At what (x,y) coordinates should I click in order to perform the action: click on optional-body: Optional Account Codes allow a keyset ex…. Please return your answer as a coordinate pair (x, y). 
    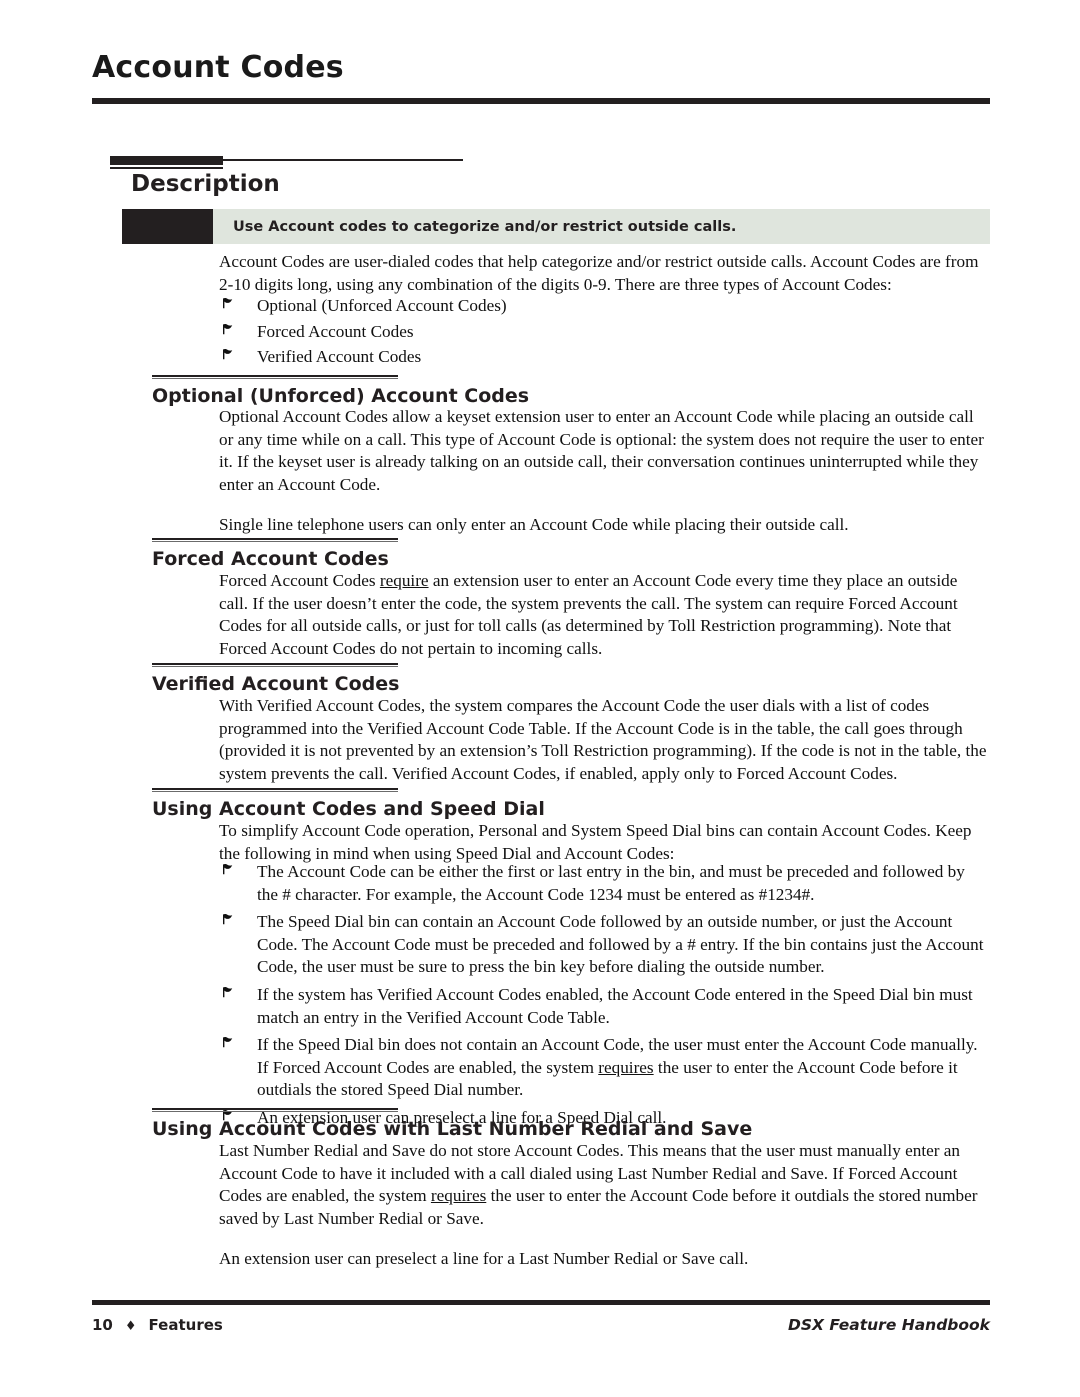
    Looking at the image, I should click on (604, 471).